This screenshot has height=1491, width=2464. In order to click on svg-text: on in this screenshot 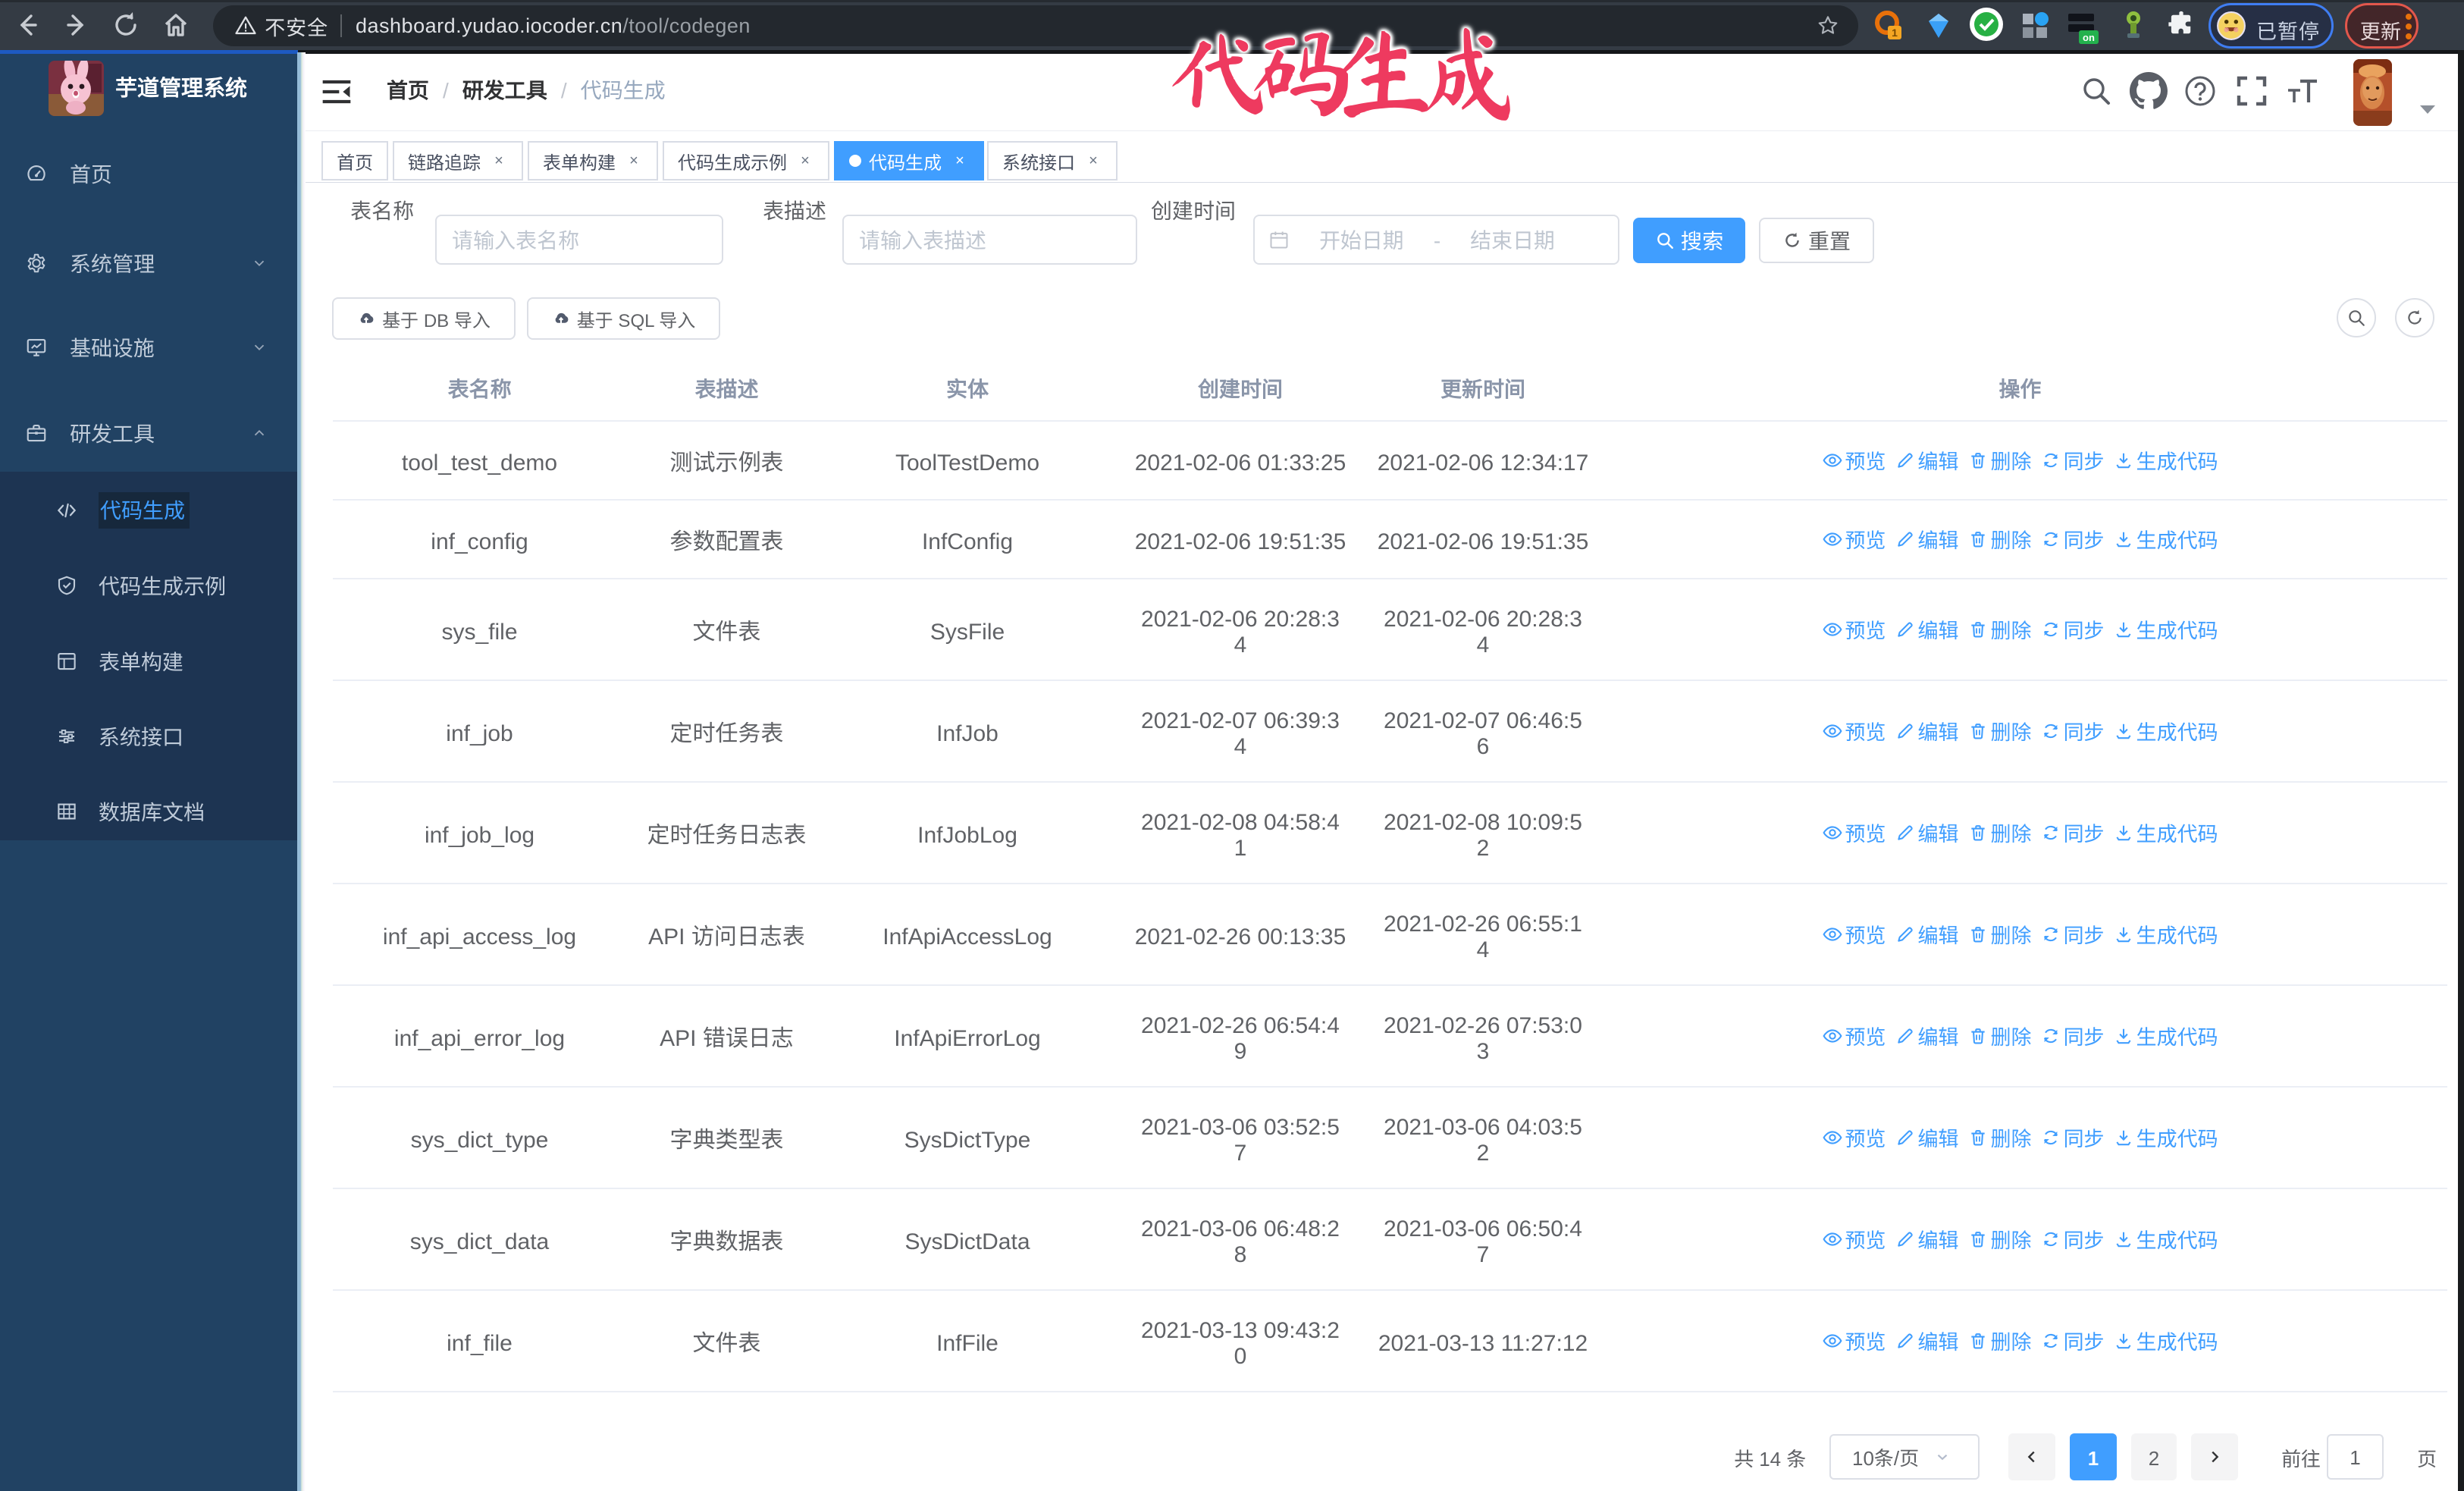, I will do `click(2089, 37)`.